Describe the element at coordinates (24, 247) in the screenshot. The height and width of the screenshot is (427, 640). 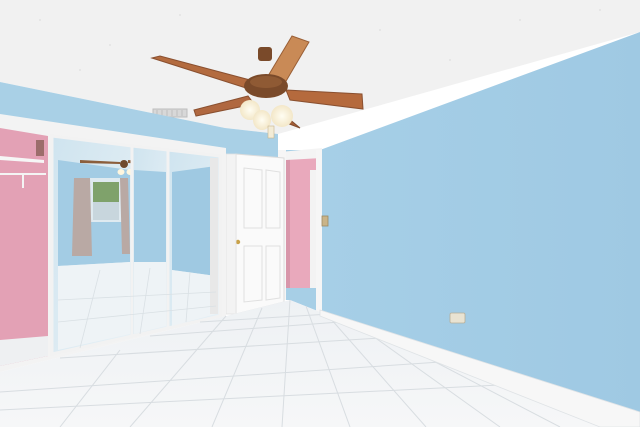
I see `closet-interior` at that location.